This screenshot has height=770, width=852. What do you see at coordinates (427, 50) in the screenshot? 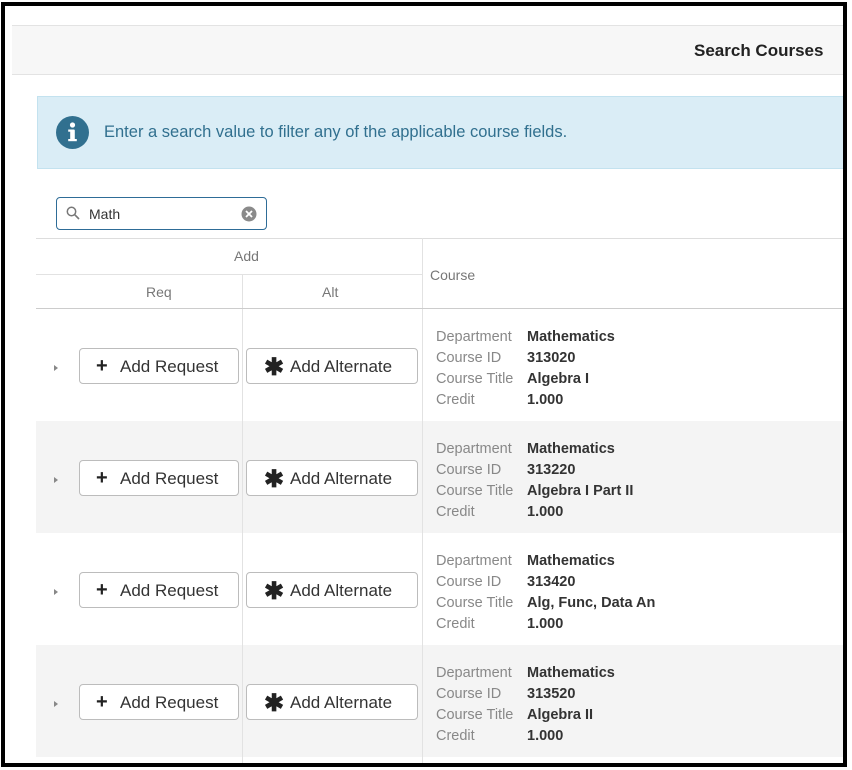
I see `page-header: Search Courses` at bounding box center [427, 50].